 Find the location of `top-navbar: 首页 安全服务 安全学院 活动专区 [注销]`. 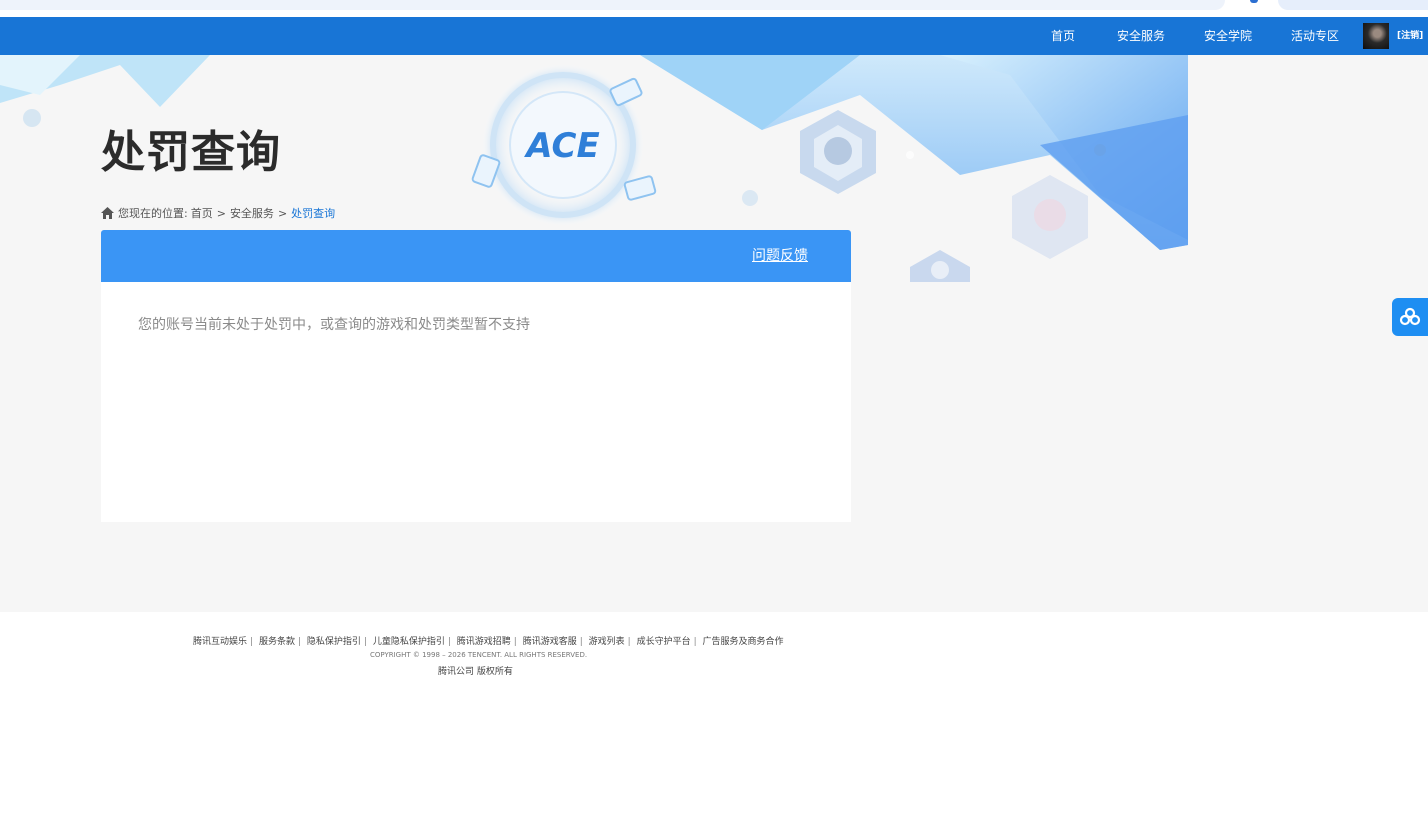

top-navbar: 首页 安全服务 安全学院 活动专区 [注销] is located at coordinates (714, 36).